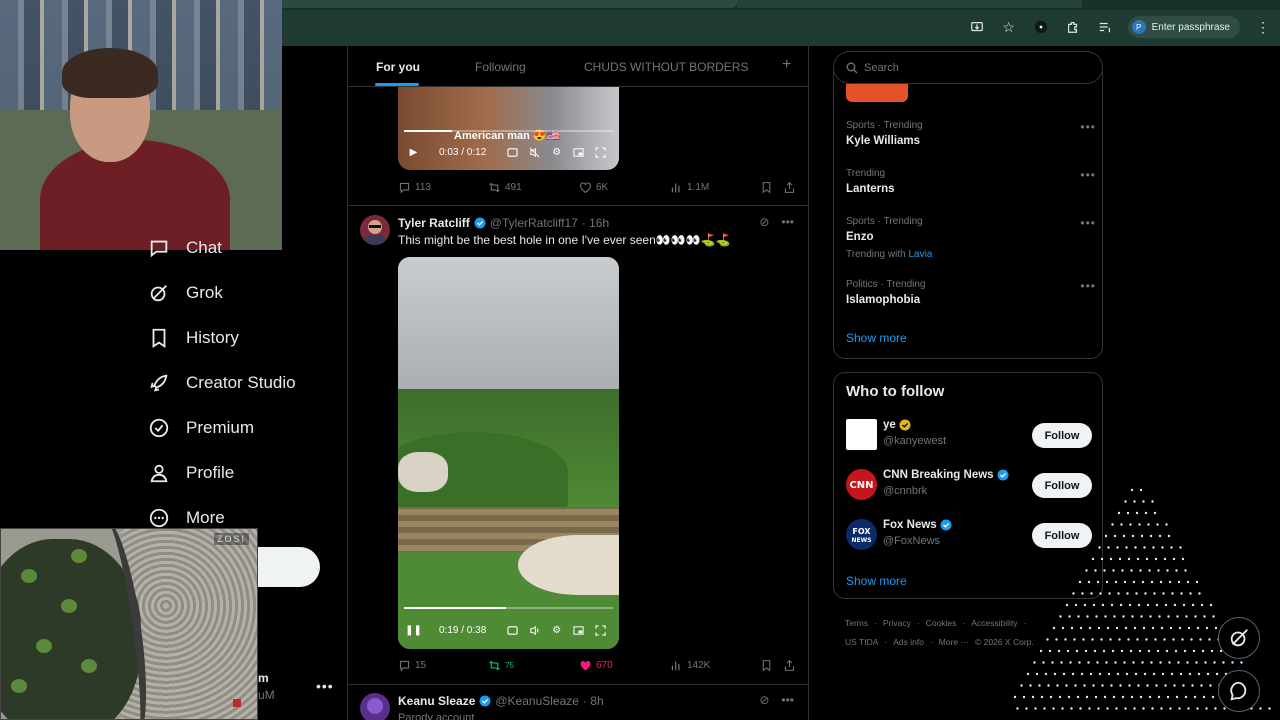 This screenshot has height=720, width=1280. I want to click on grok-floating-button, so click(1239, 638).